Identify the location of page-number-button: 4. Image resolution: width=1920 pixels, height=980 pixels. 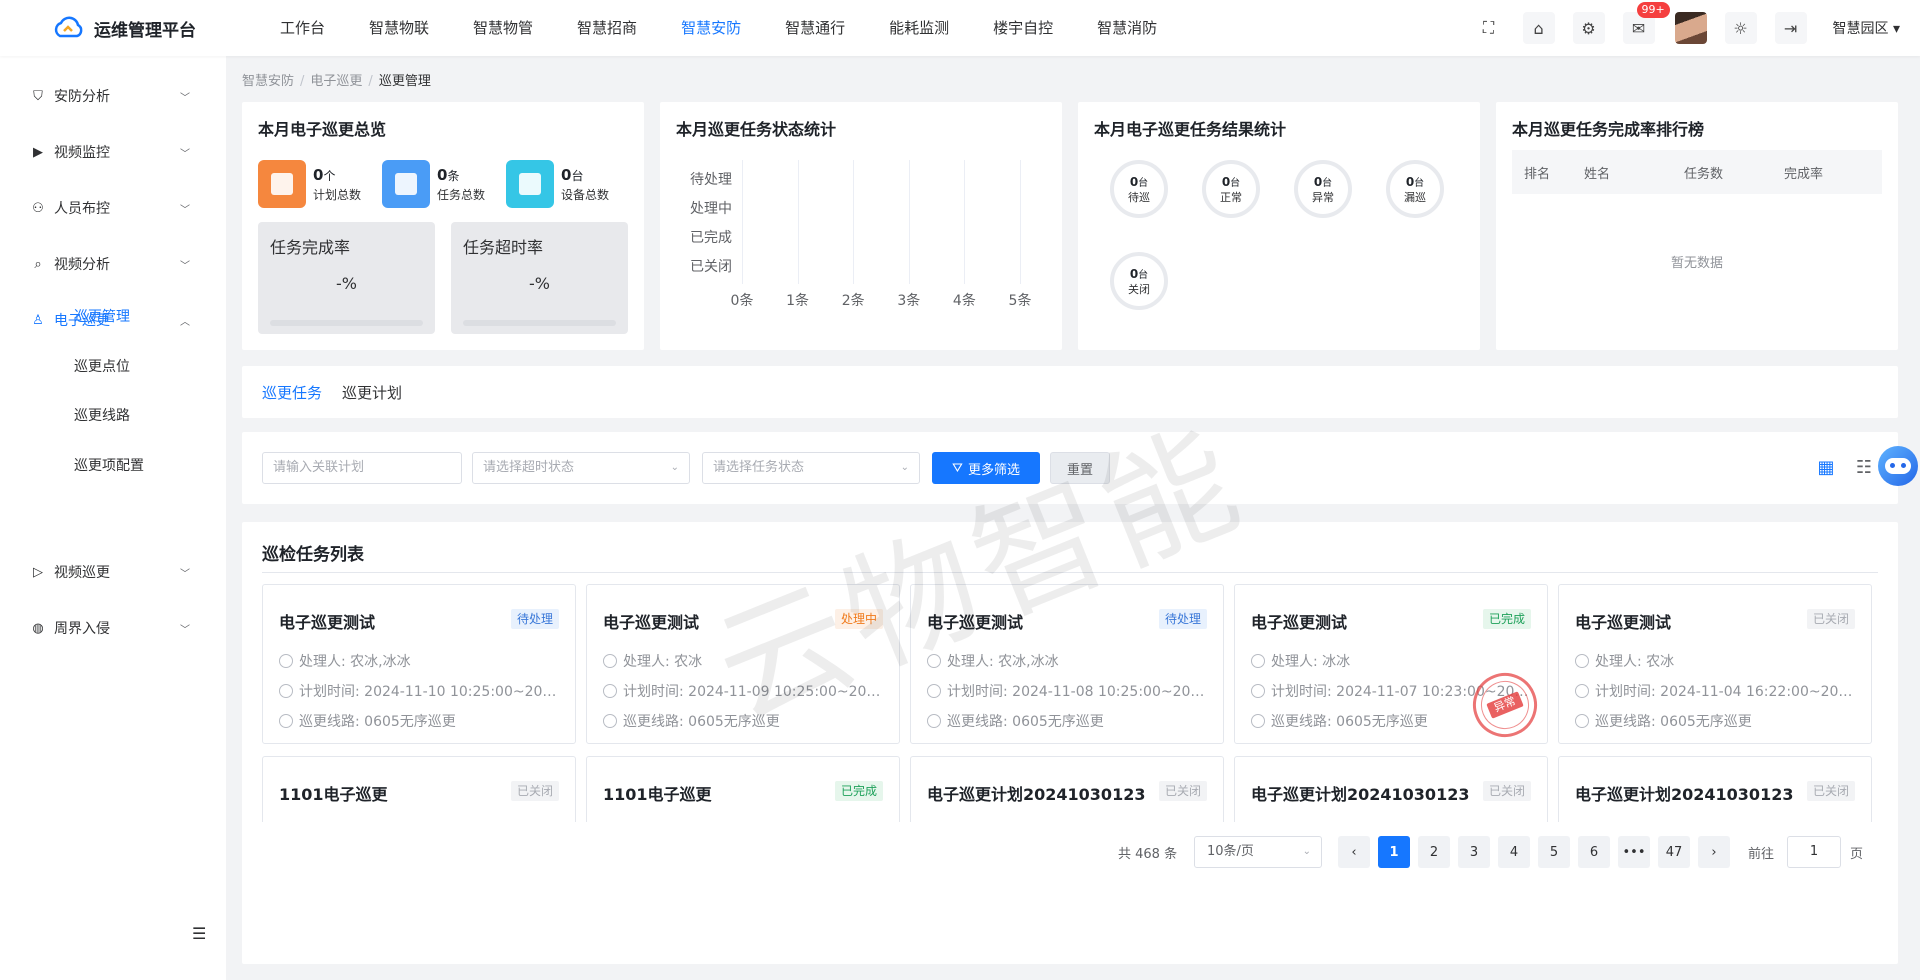
(1514, 852).